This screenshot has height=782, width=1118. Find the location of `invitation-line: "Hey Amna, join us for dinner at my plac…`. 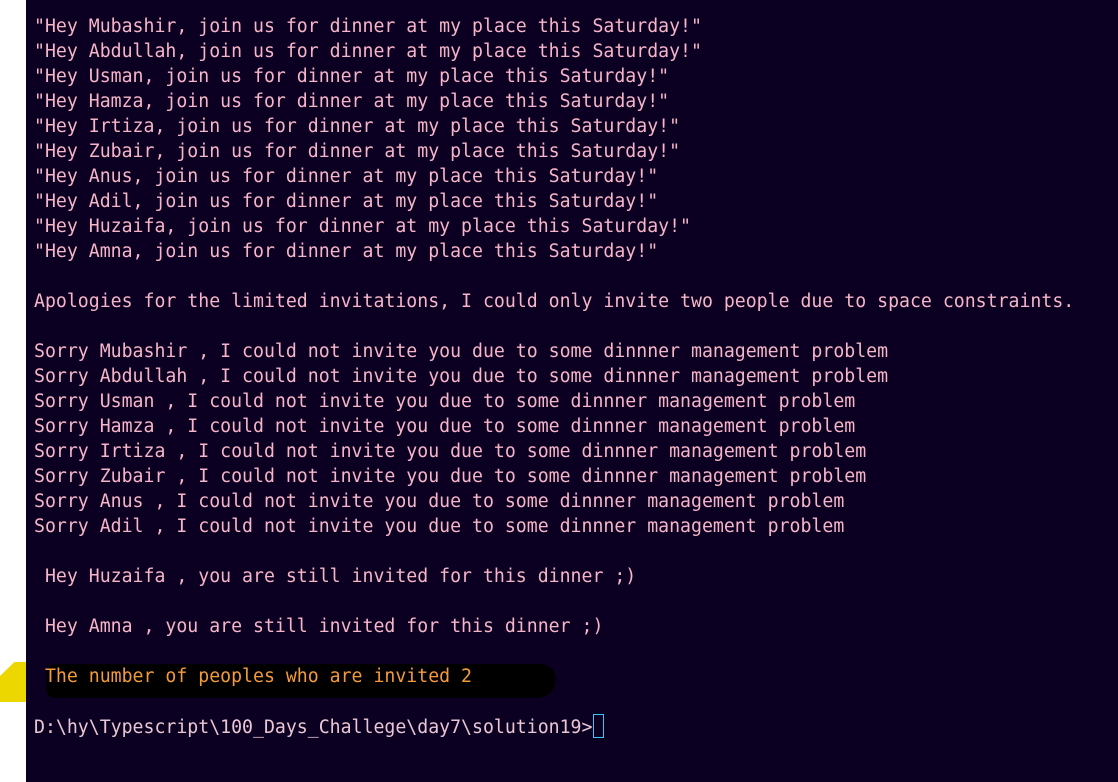

invitation-line: "Hey Amna, join us for dinner at my plac… is located at coordinates (346, 251).